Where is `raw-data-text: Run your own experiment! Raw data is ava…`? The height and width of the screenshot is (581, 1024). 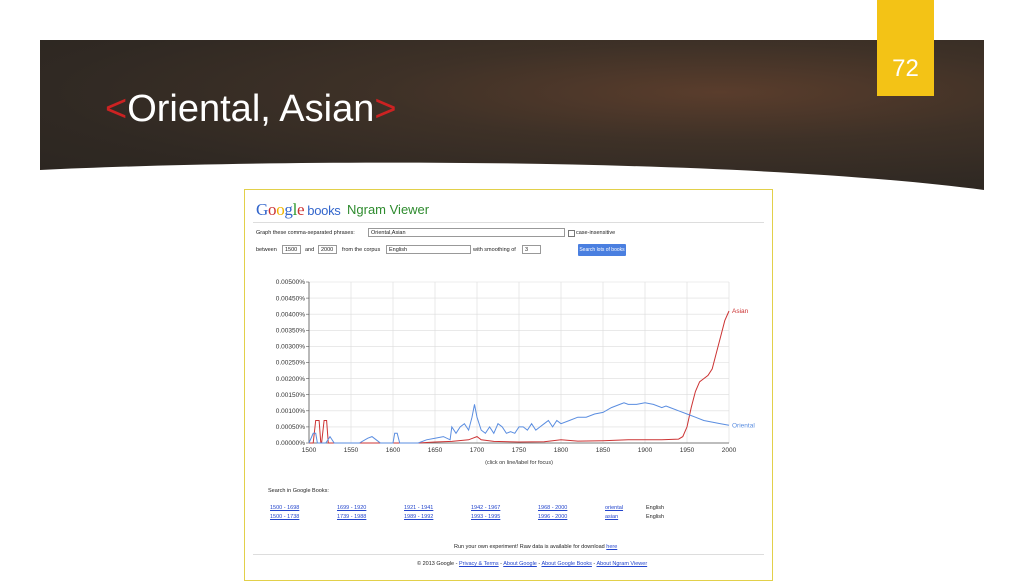 raw-data-text: Run your own experiment! Raw data is ava… is located at coordinates (529, 547).